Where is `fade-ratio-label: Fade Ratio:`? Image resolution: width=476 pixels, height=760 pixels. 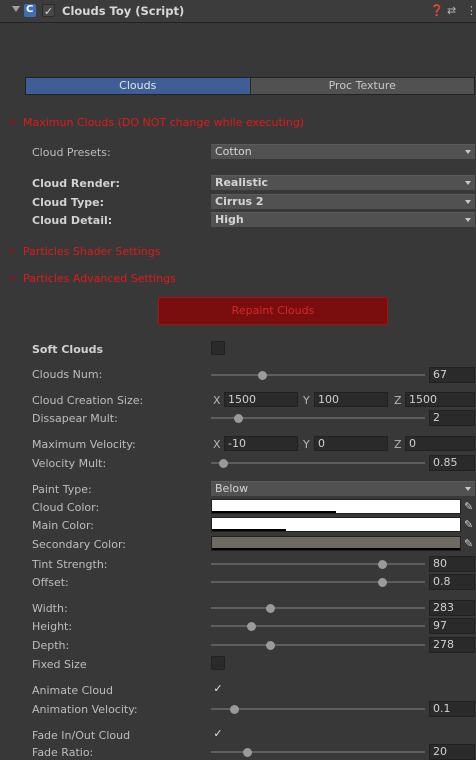 fade-ratio-label: Fade Ratio: is located at coordinates (63, 752).